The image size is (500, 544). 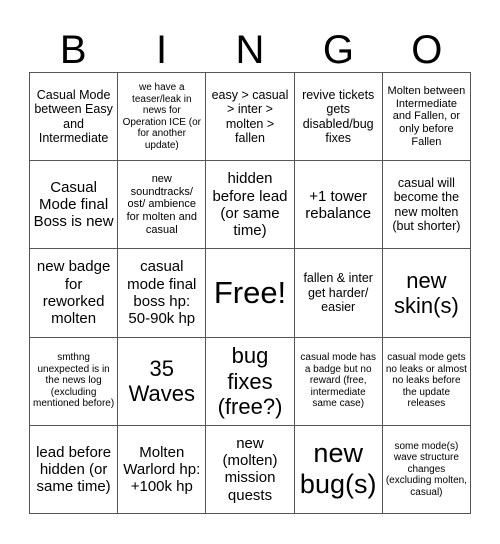 I want to click on bingo-cell: lead before hidden (or same time), so click(x=74, y=469).